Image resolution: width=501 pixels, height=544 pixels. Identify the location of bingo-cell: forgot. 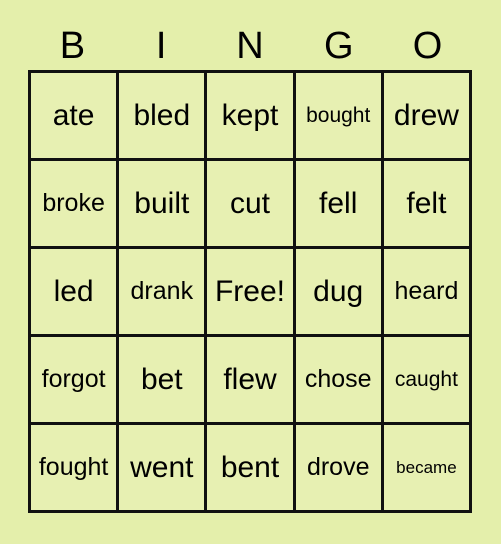
(75, 379).